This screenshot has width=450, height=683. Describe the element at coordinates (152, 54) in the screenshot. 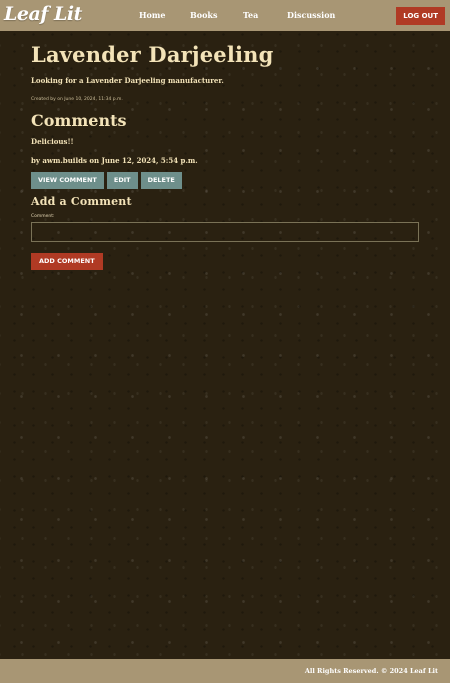

I see `post-title: Lavender Darjeeling` at that location.